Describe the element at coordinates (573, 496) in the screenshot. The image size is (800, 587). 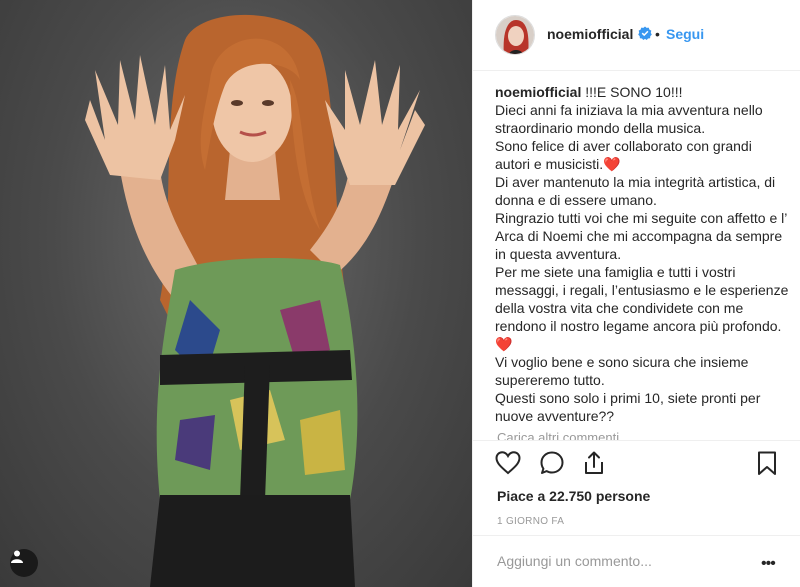
I see `likes-count: Piace a 22.750 persone` at that location.